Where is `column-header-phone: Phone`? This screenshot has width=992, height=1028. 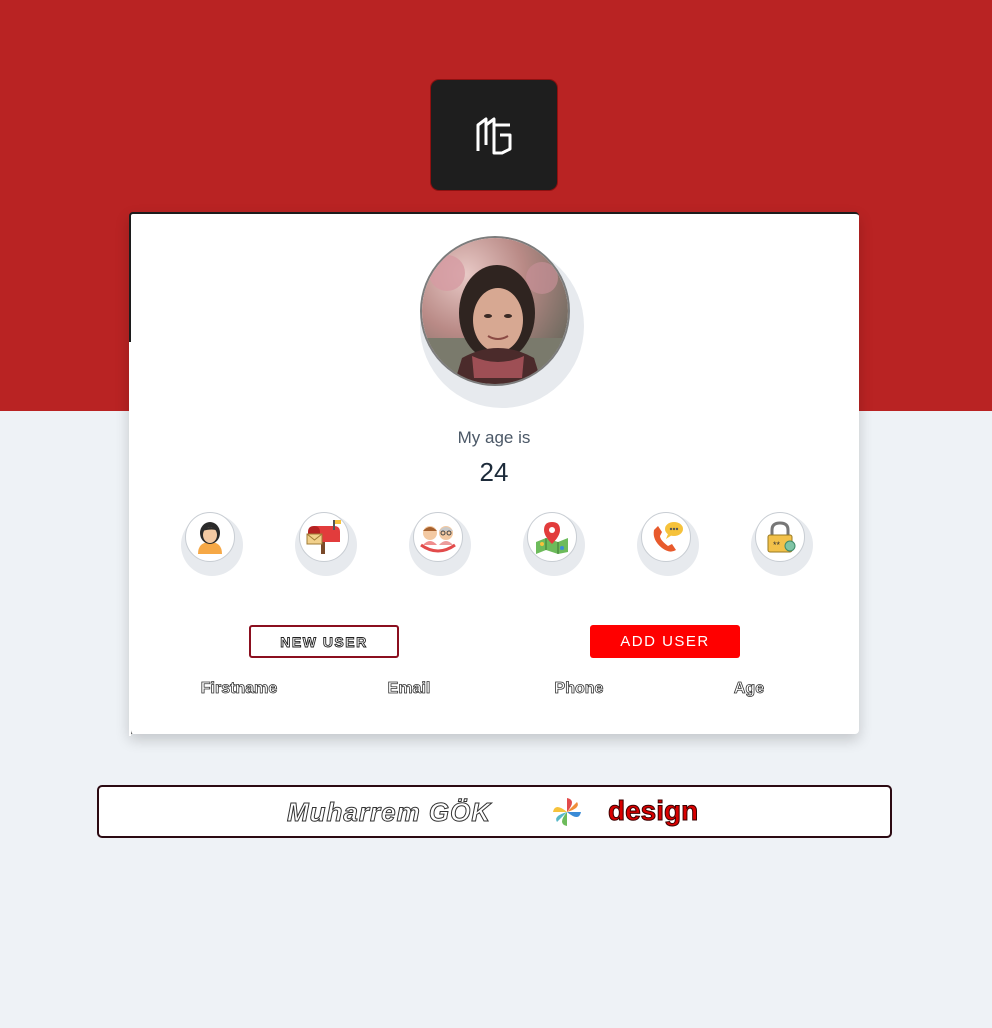
column-header-phone: Phone is located at coordinates (579, 689).